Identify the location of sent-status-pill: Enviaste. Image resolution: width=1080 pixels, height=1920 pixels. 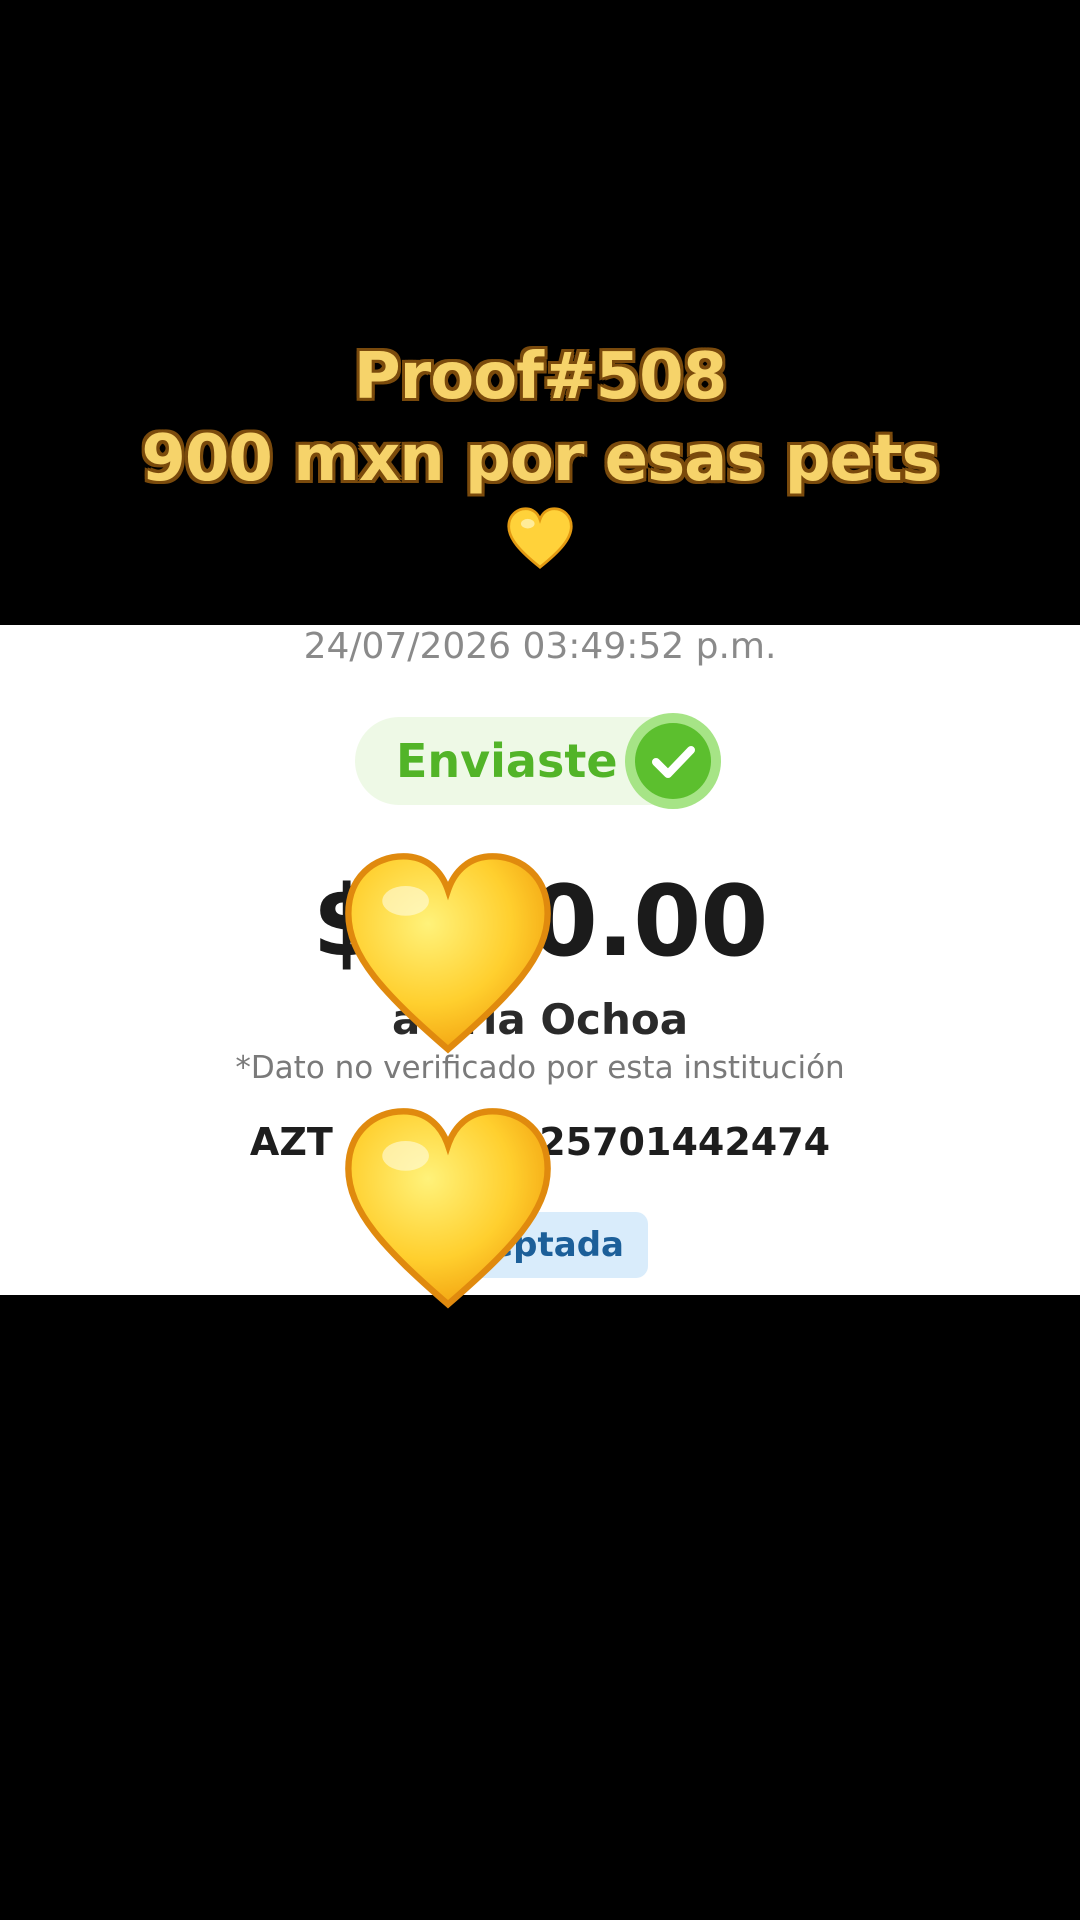
(538, 761).